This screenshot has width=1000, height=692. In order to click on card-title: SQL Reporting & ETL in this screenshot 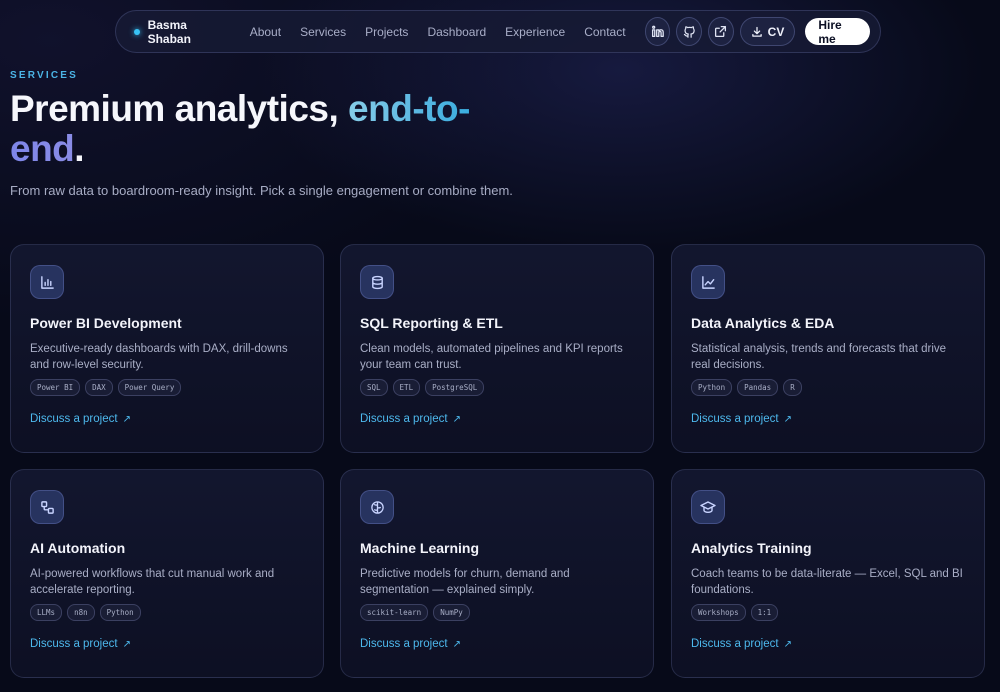, I will do `click(431, 323)`.